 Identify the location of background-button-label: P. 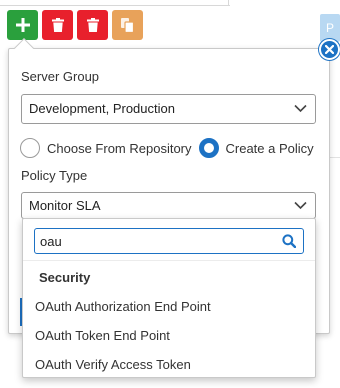
(330, 28).